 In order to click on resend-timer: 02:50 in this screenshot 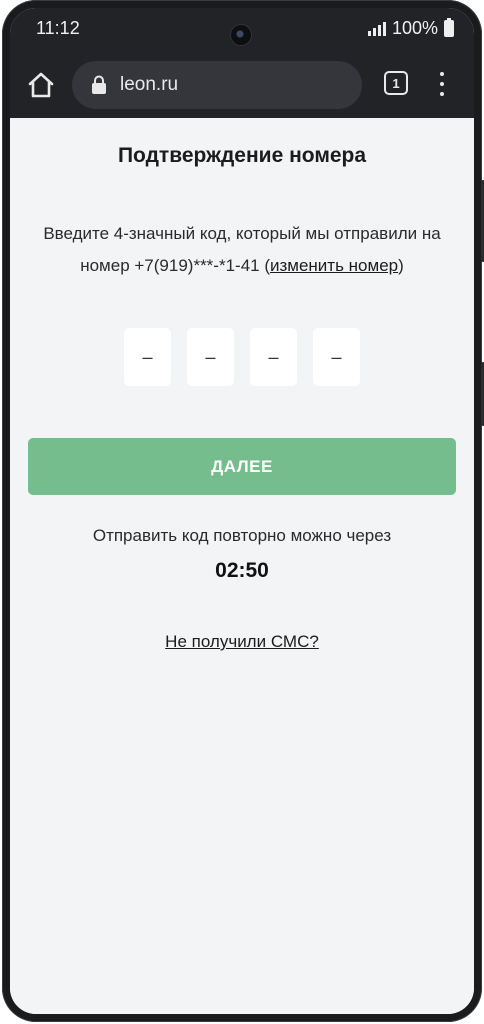, I will do `click(242, 570)`.